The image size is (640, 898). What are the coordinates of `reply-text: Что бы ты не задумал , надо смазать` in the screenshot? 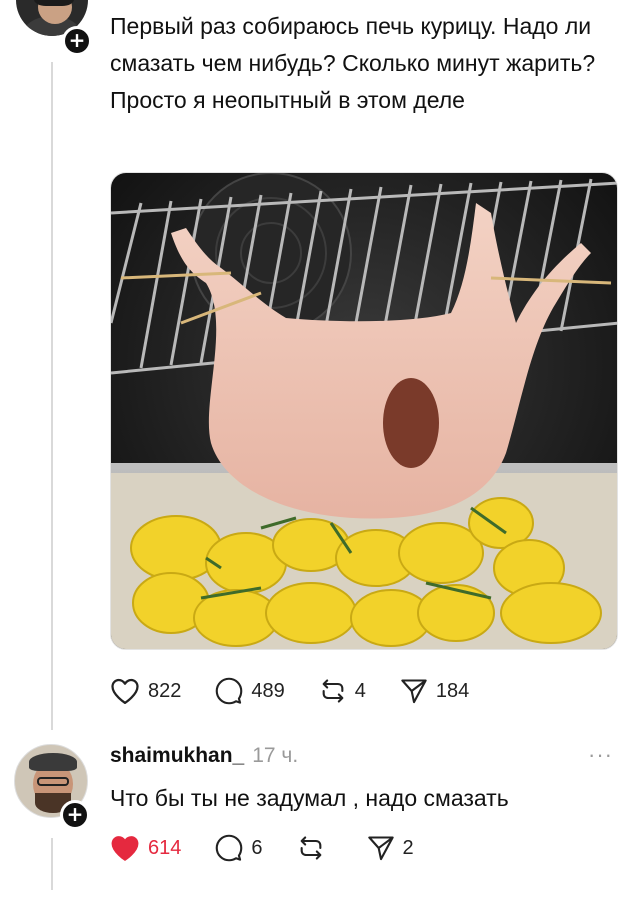 It's located at (309, 798).